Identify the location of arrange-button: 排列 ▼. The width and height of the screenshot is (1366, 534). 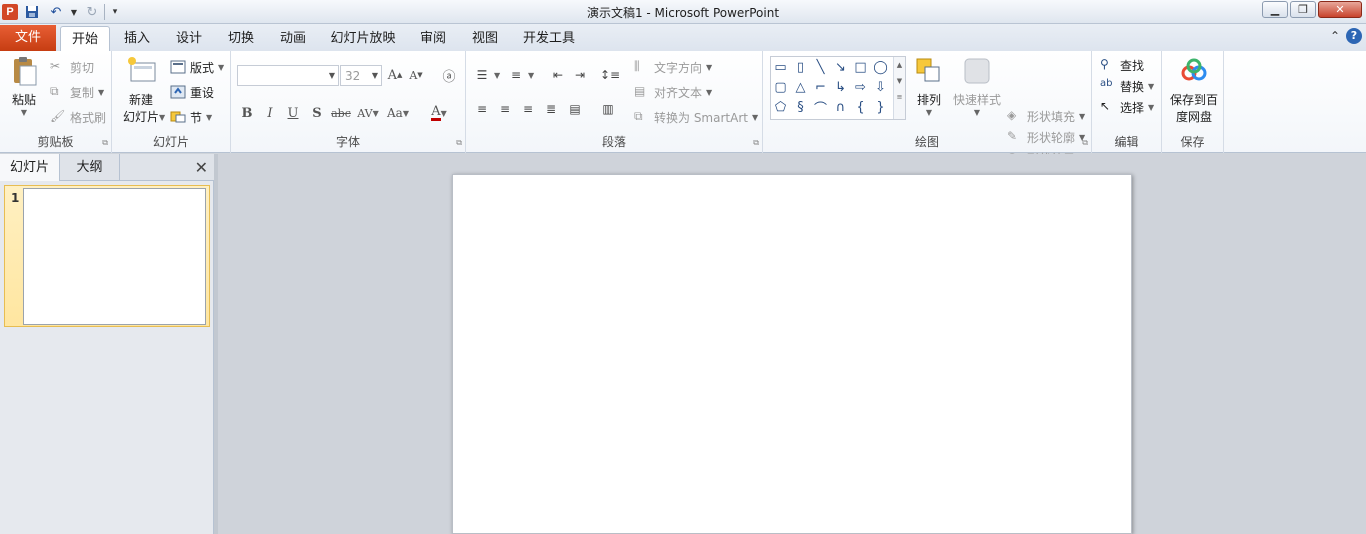
(929, 86).